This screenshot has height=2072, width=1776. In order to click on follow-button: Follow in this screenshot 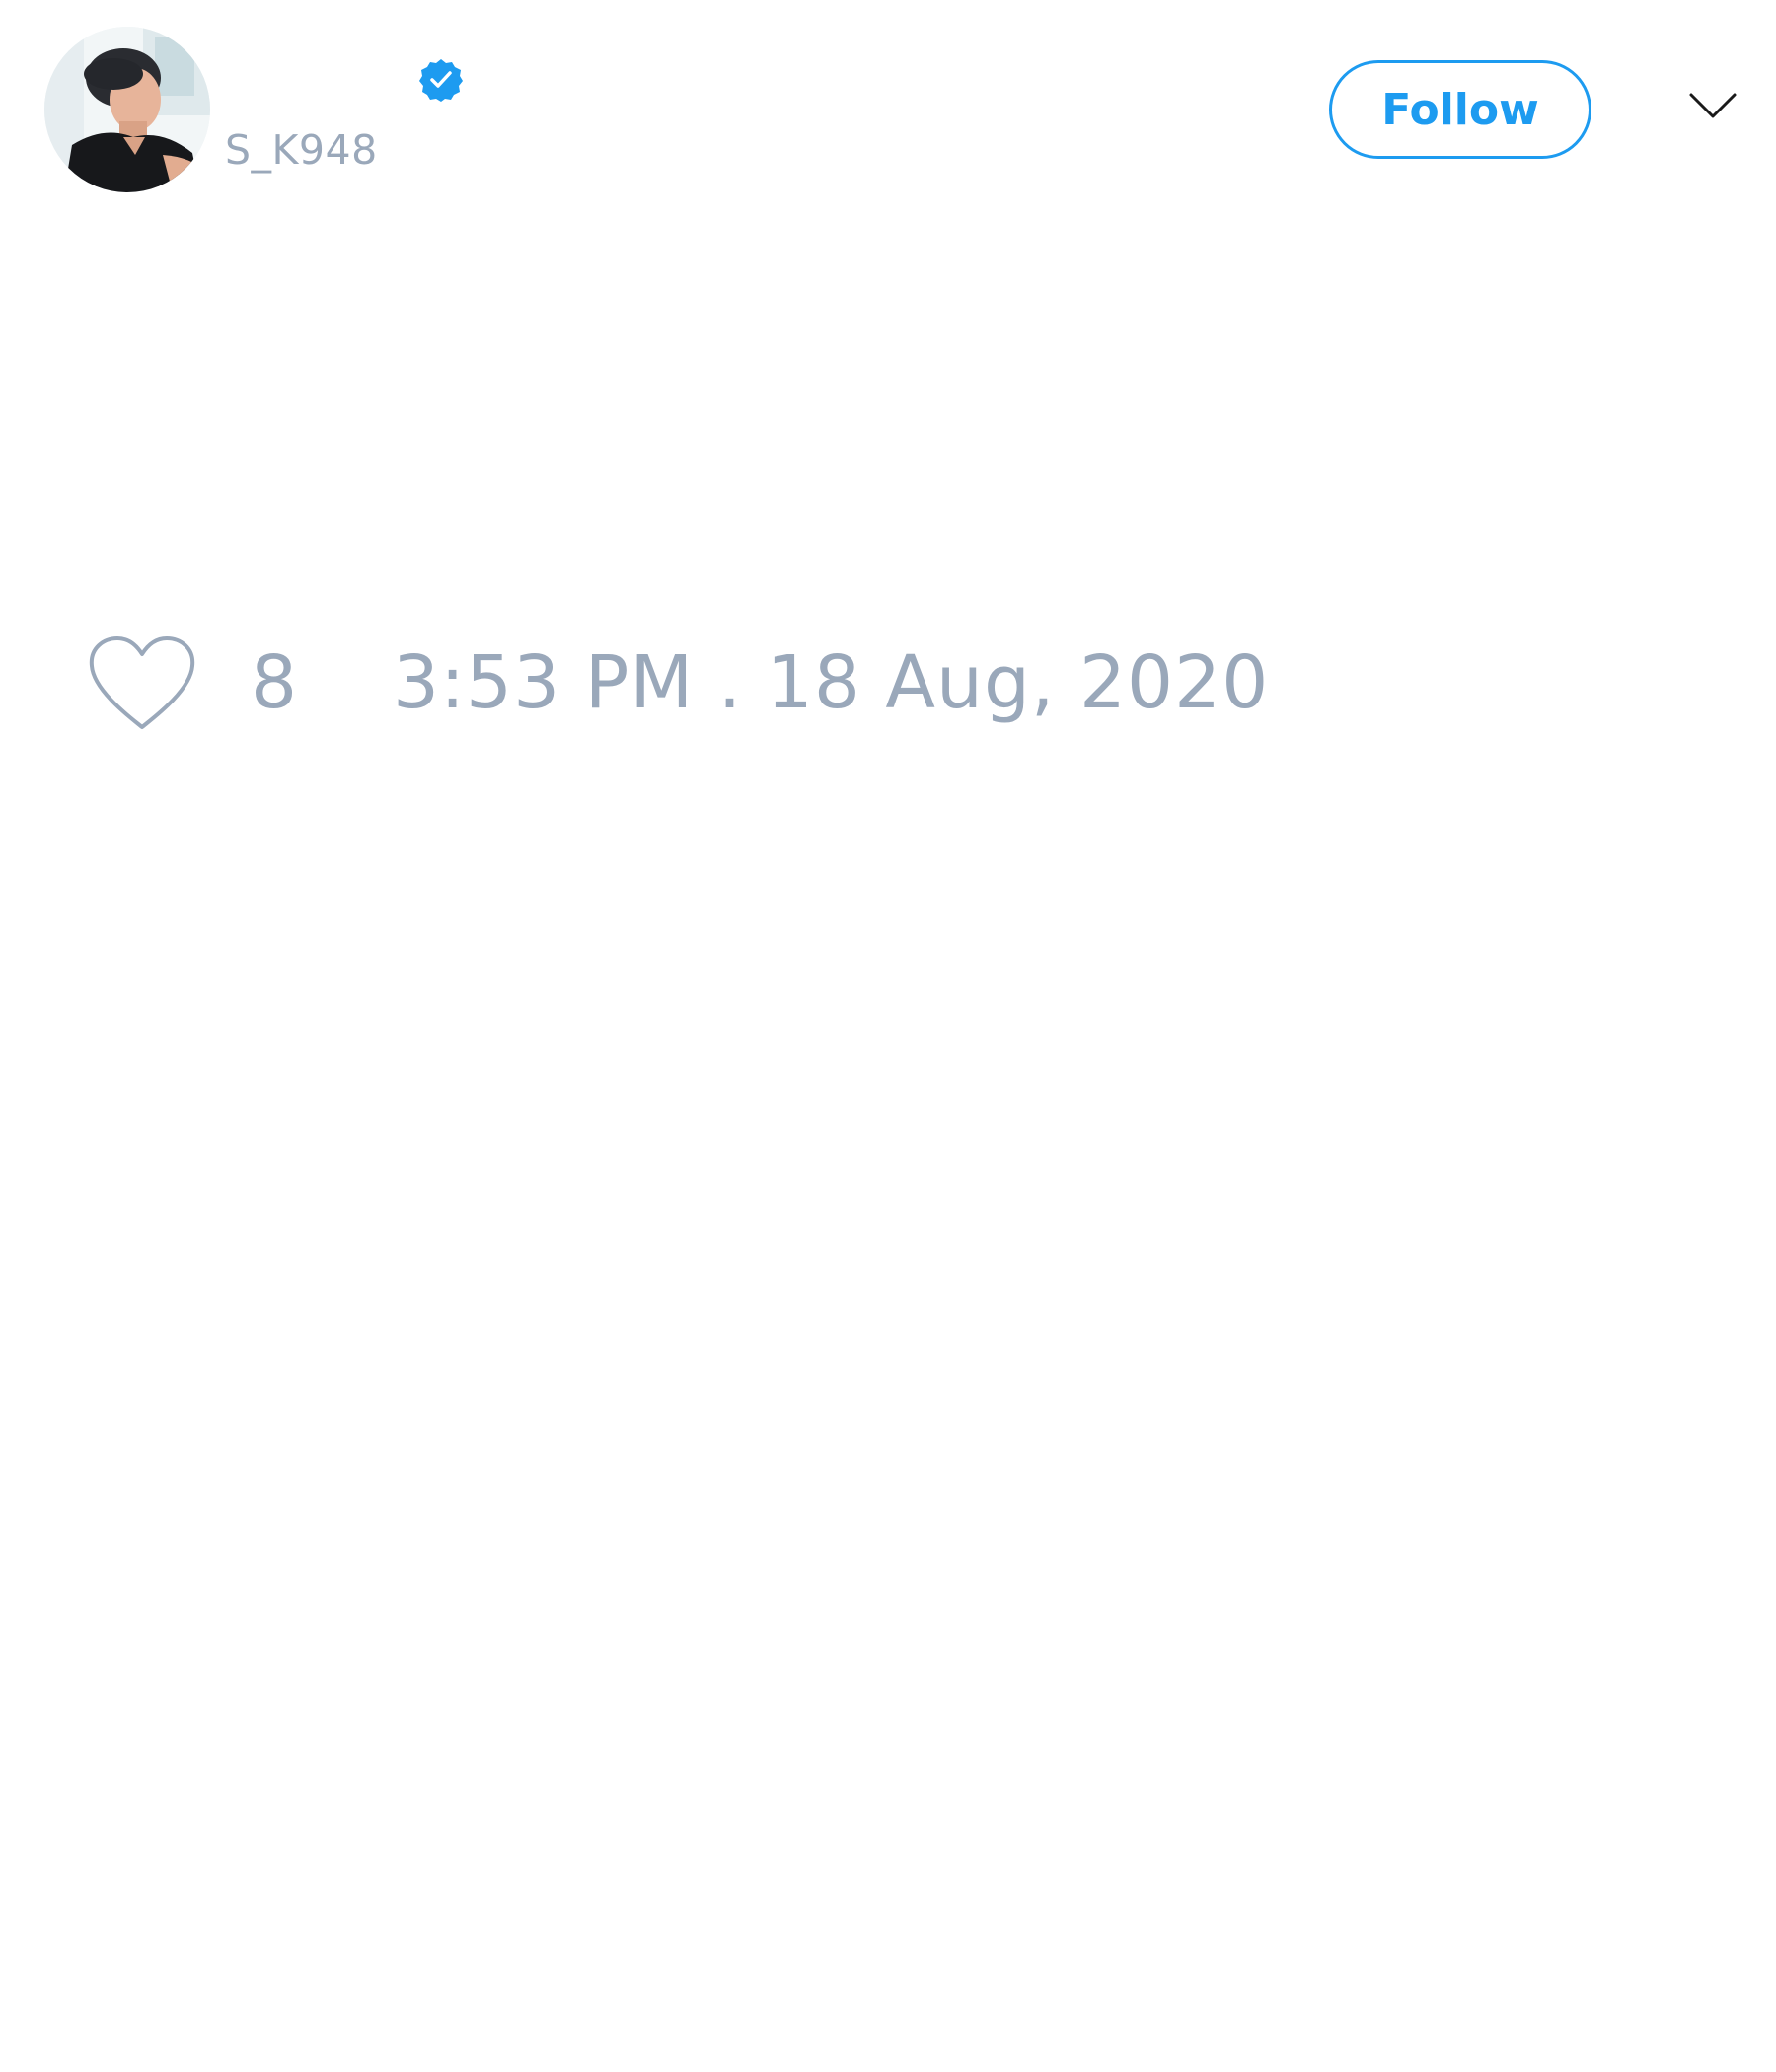, I will do `click(1460, 110)`.